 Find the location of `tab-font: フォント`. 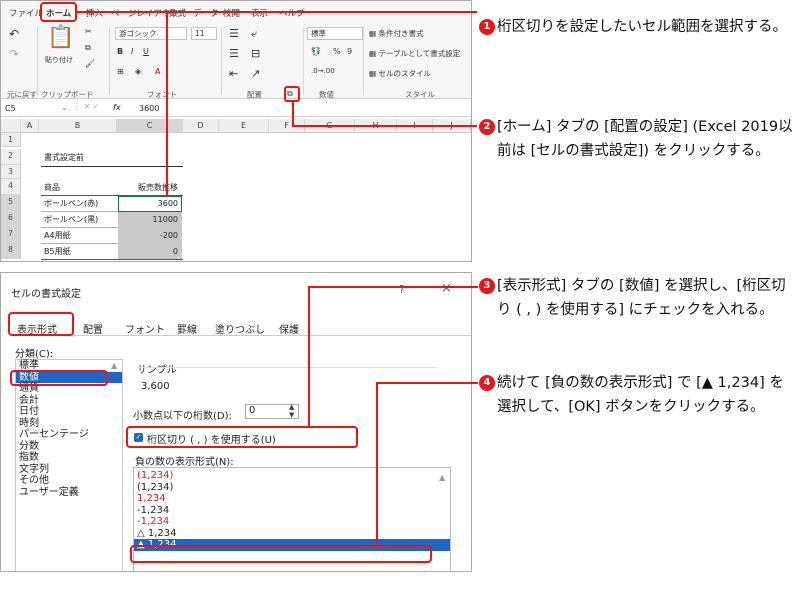

tab-font: フォント is located at coordinates (145, 328).